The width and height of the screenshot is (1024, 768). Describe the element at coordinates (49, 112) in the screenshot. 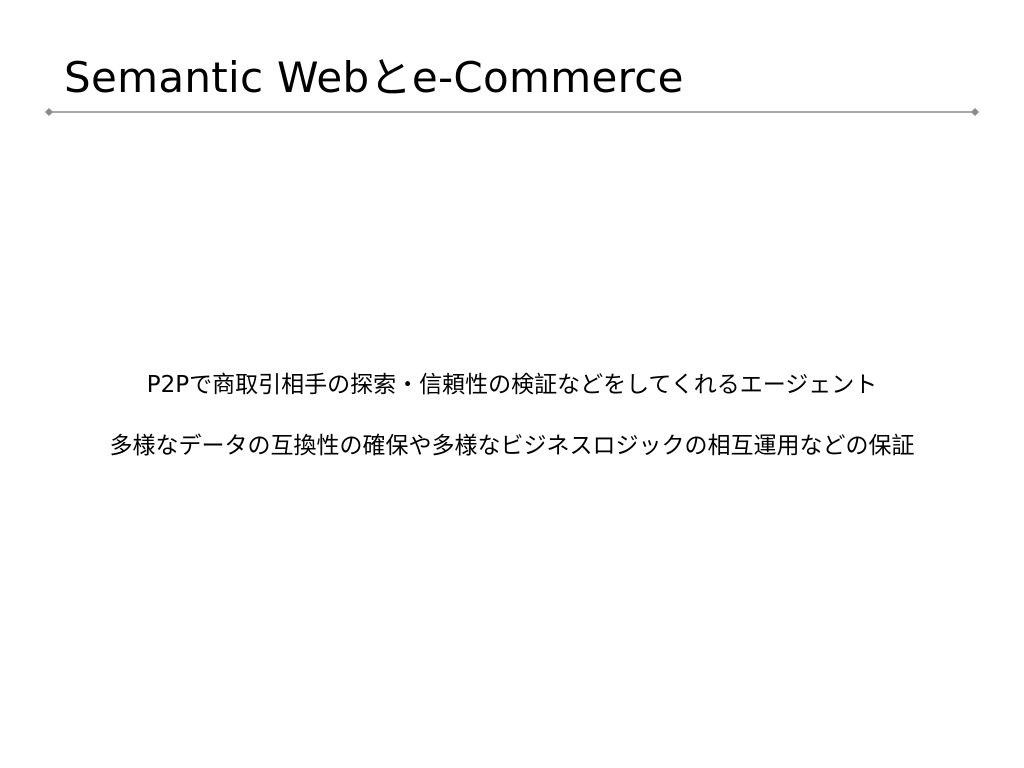

I see `divider-left-diamond-icon` at that location.